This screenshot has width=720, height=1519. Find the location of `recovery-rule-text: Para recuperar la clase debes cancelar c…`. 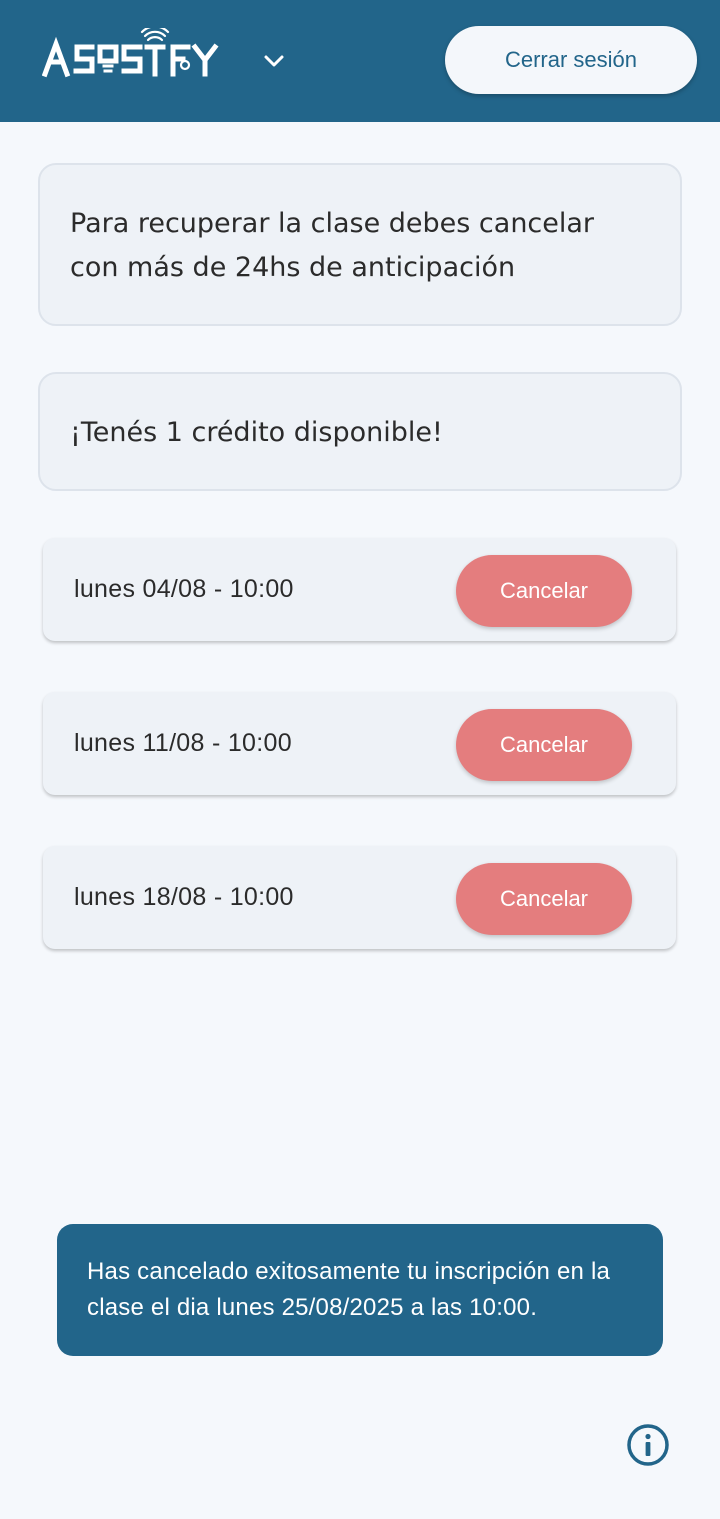

recovery-rule-text: Para recuperar la clase debes cancelar c… is located at coordinates (332, 245).